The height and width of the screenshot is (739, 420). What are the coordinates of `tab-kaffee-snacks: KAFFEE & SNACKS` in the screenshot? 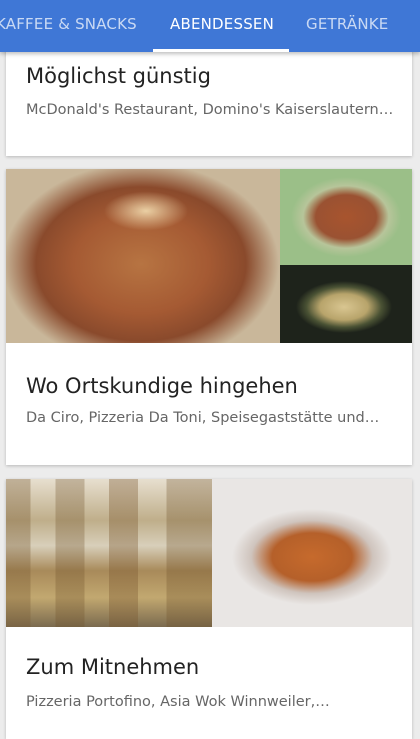 It's located at (68, 26).